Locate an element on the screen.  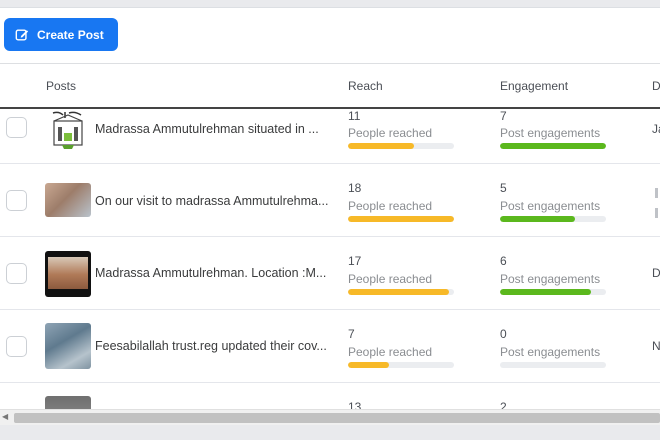
column-header-date: D is located at coordinates (656, 86).